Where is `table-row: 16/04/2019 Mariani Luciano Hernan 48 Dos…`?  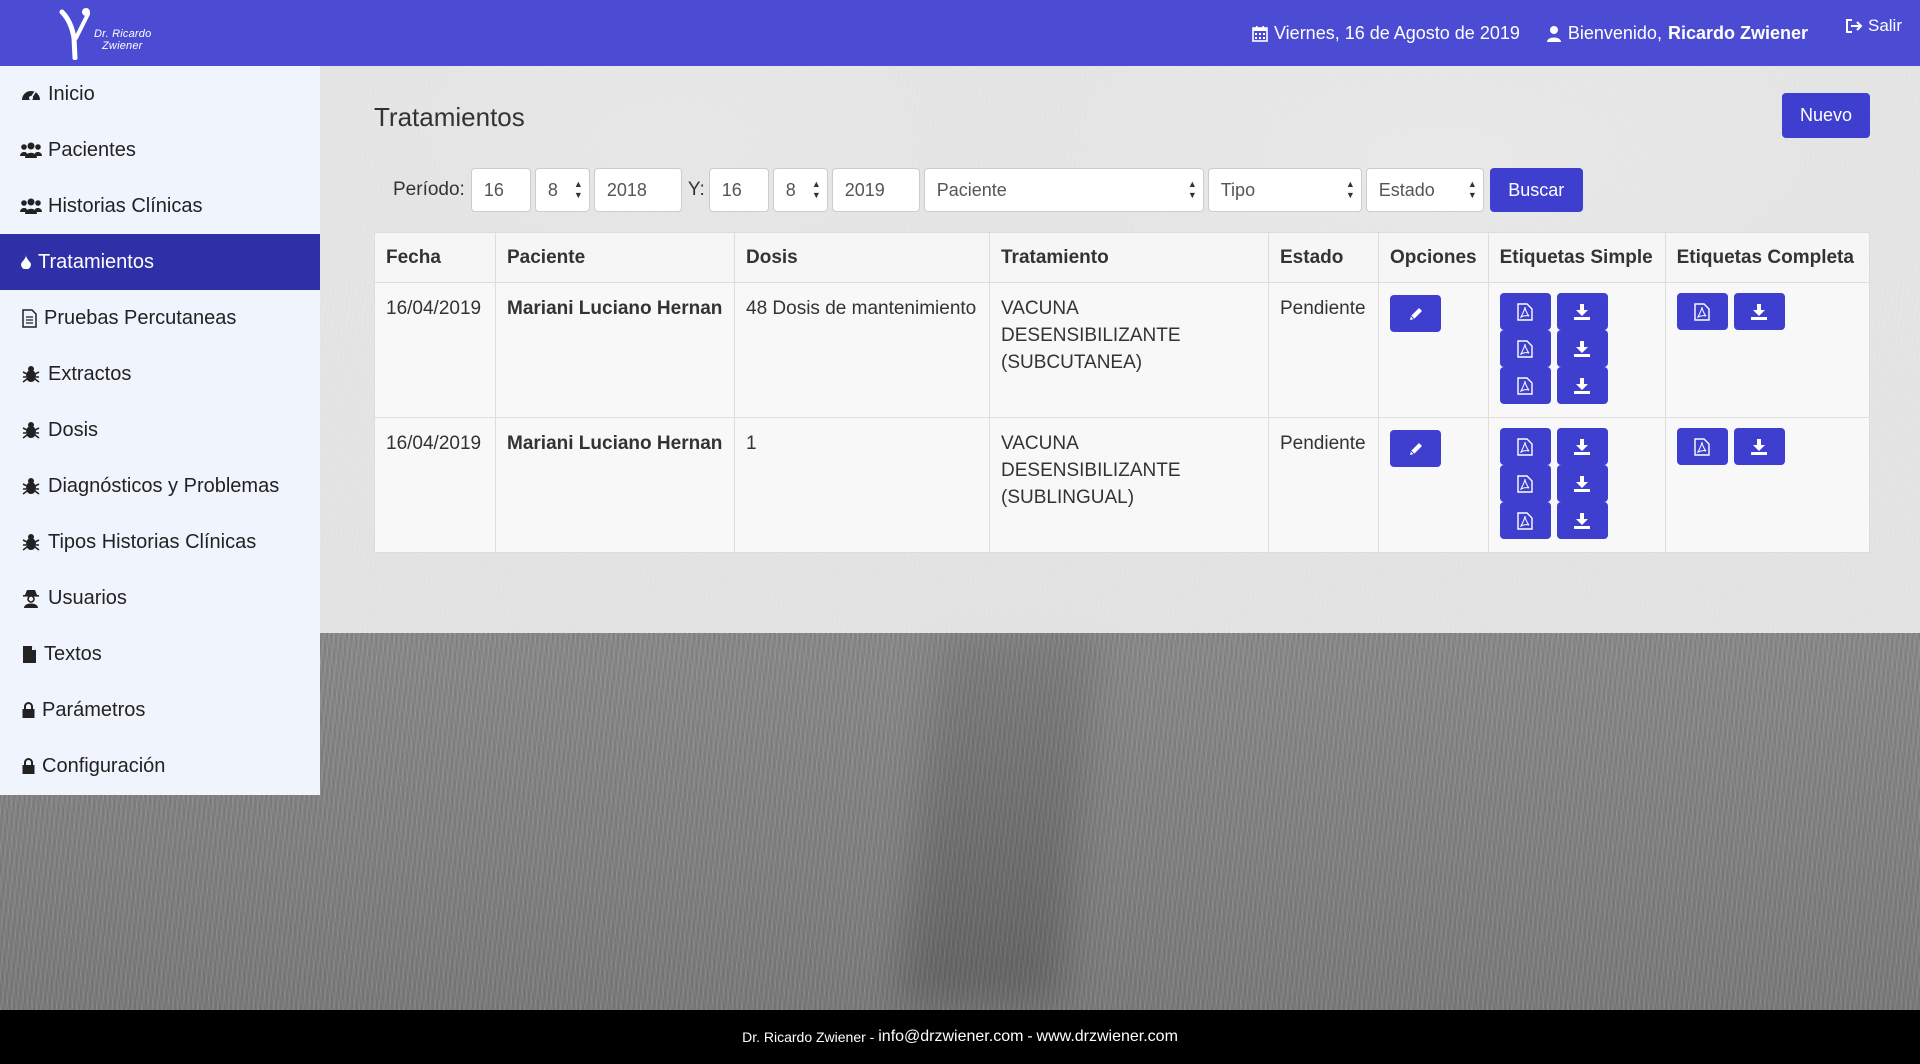 table-row: 16/04/2019 Mariani Luciano Hernan 48 Dos… is located at coordinates (1122, 350).